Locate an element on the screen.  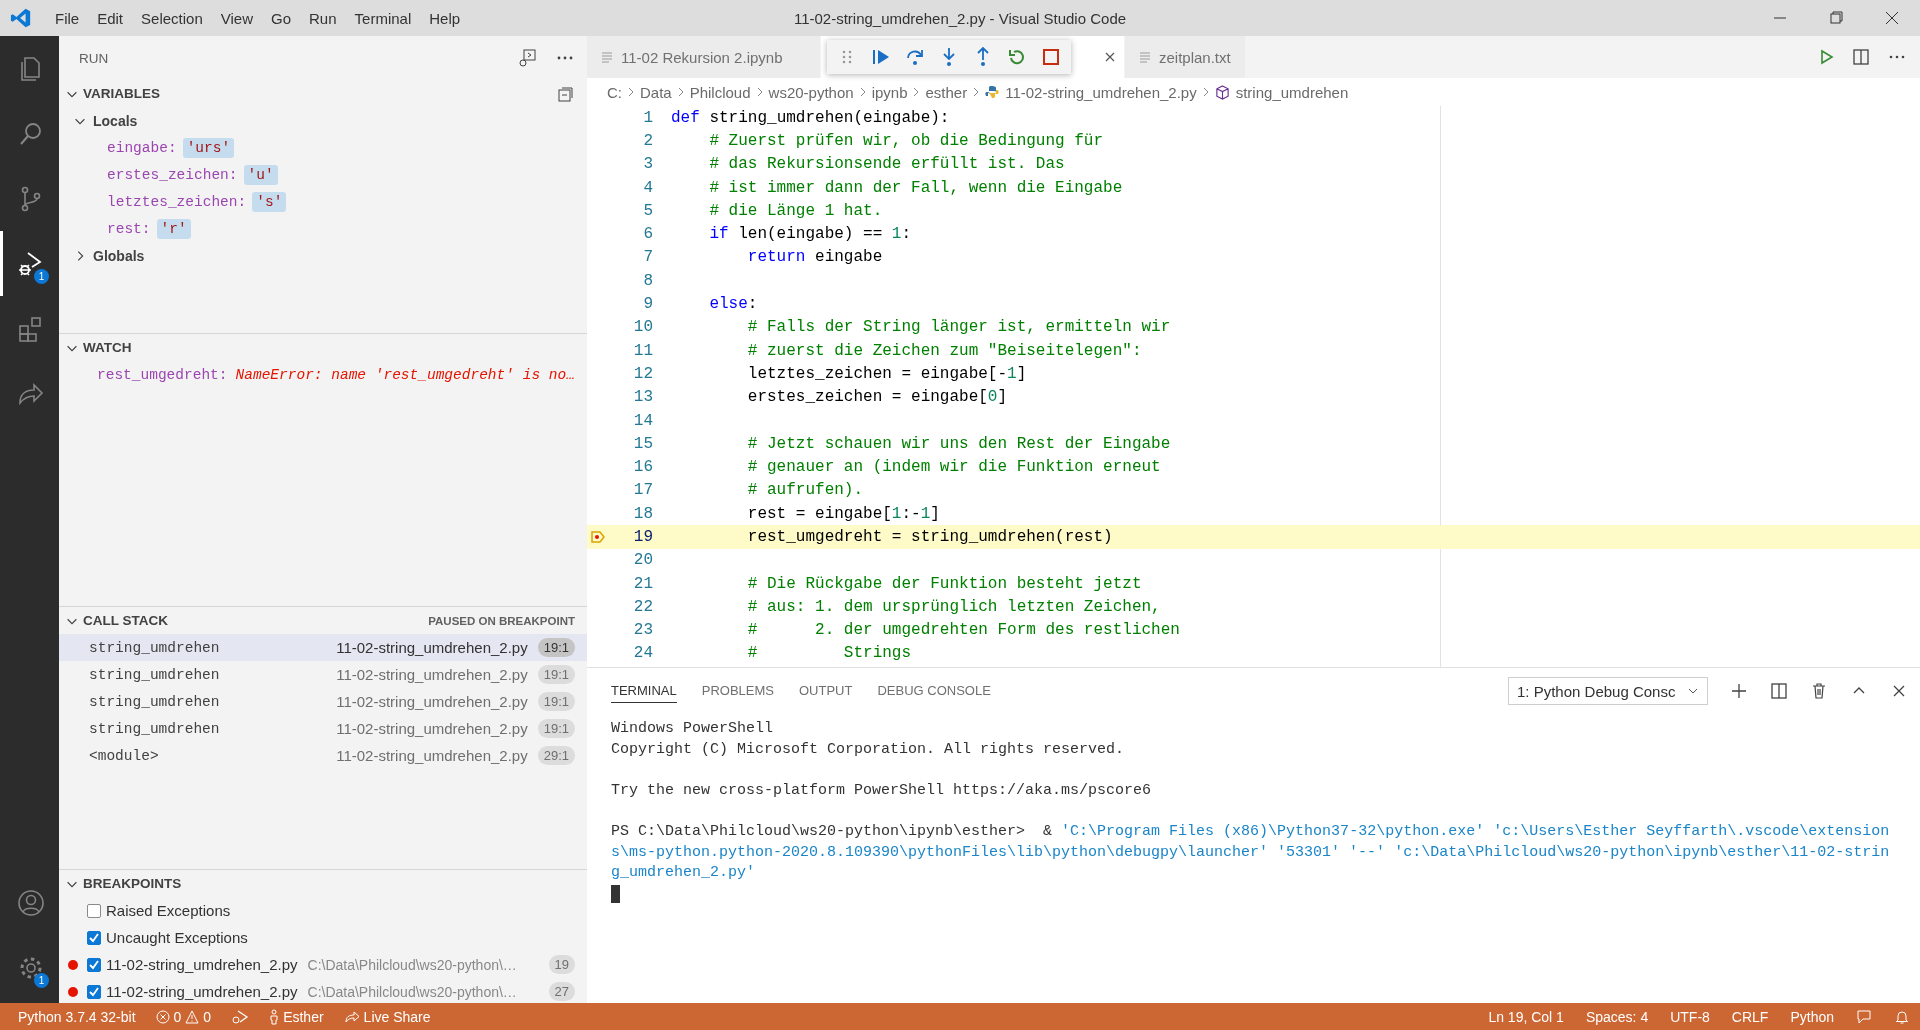
restart-icon is located at coordinates (1017, 57).